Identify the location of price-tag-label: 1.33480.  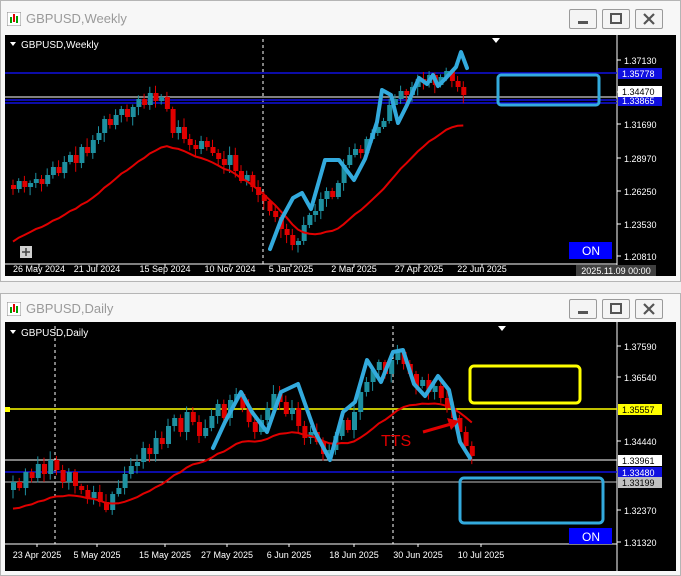
(638, 473).